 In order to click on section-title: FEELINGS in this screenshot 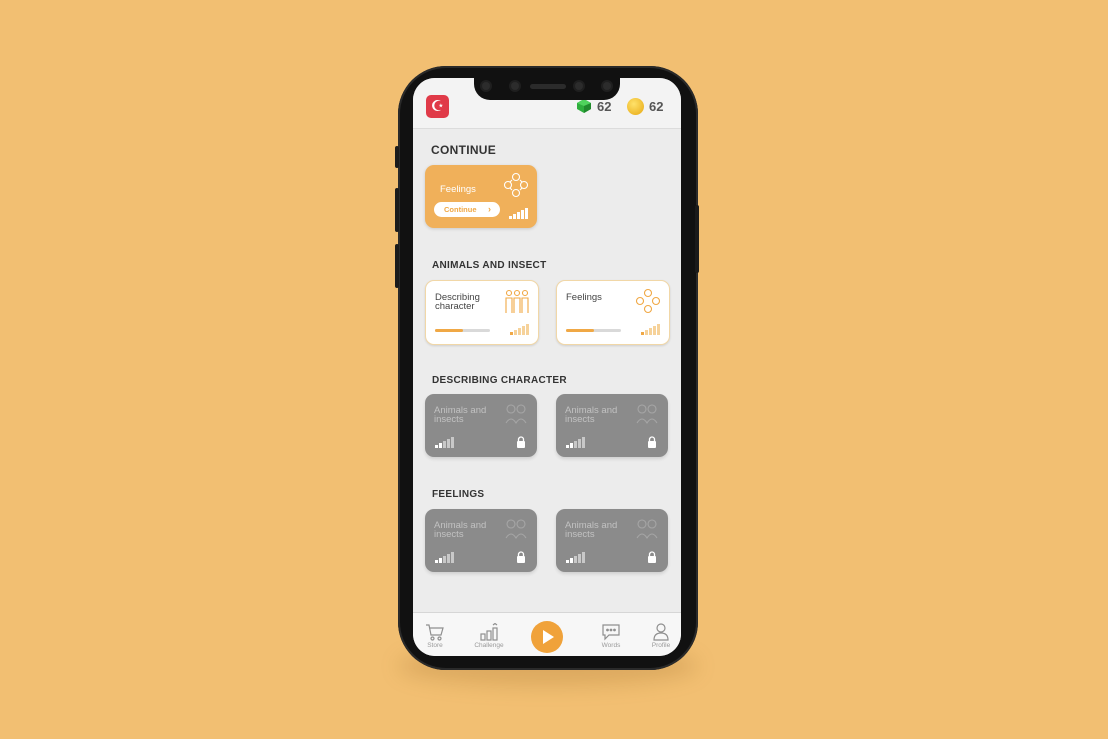, I will do `click(458, 494)`.